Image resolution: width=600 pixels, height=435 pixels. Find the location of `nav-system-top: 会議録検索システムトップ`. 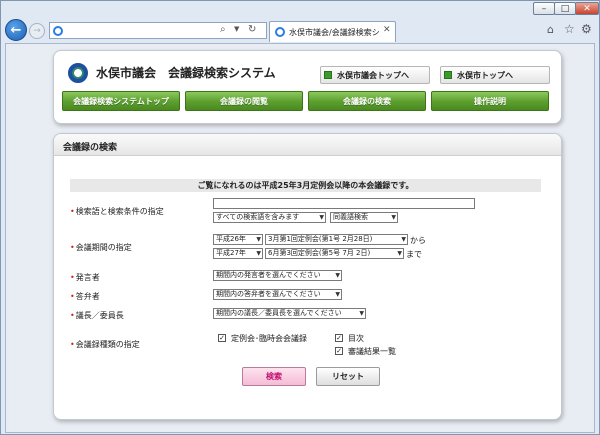

nav-system-top: 会議録検索システムトップ is located at coordinates (121, 101).